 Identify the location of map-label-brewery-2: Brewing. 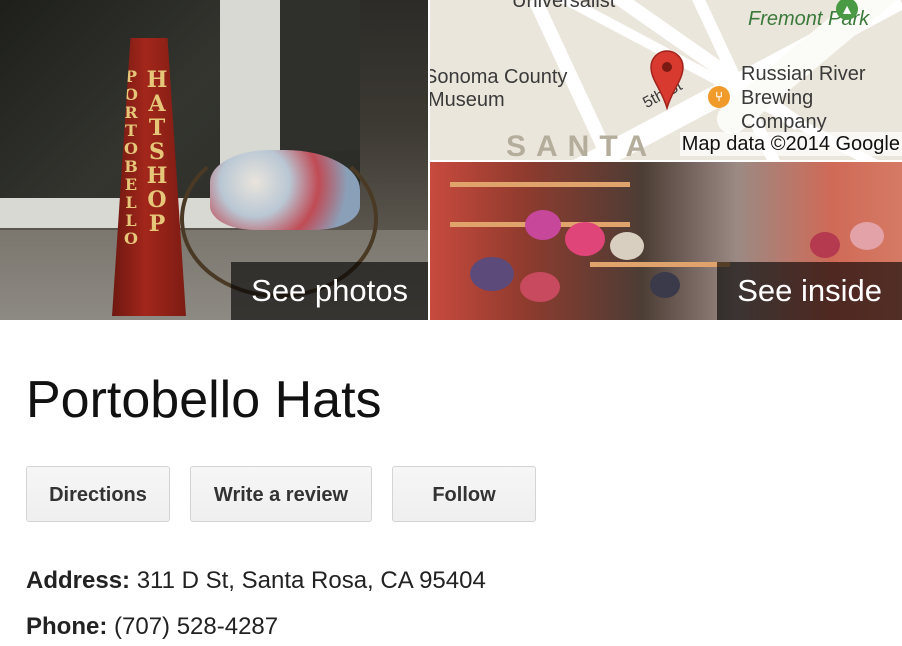
(777, 98).